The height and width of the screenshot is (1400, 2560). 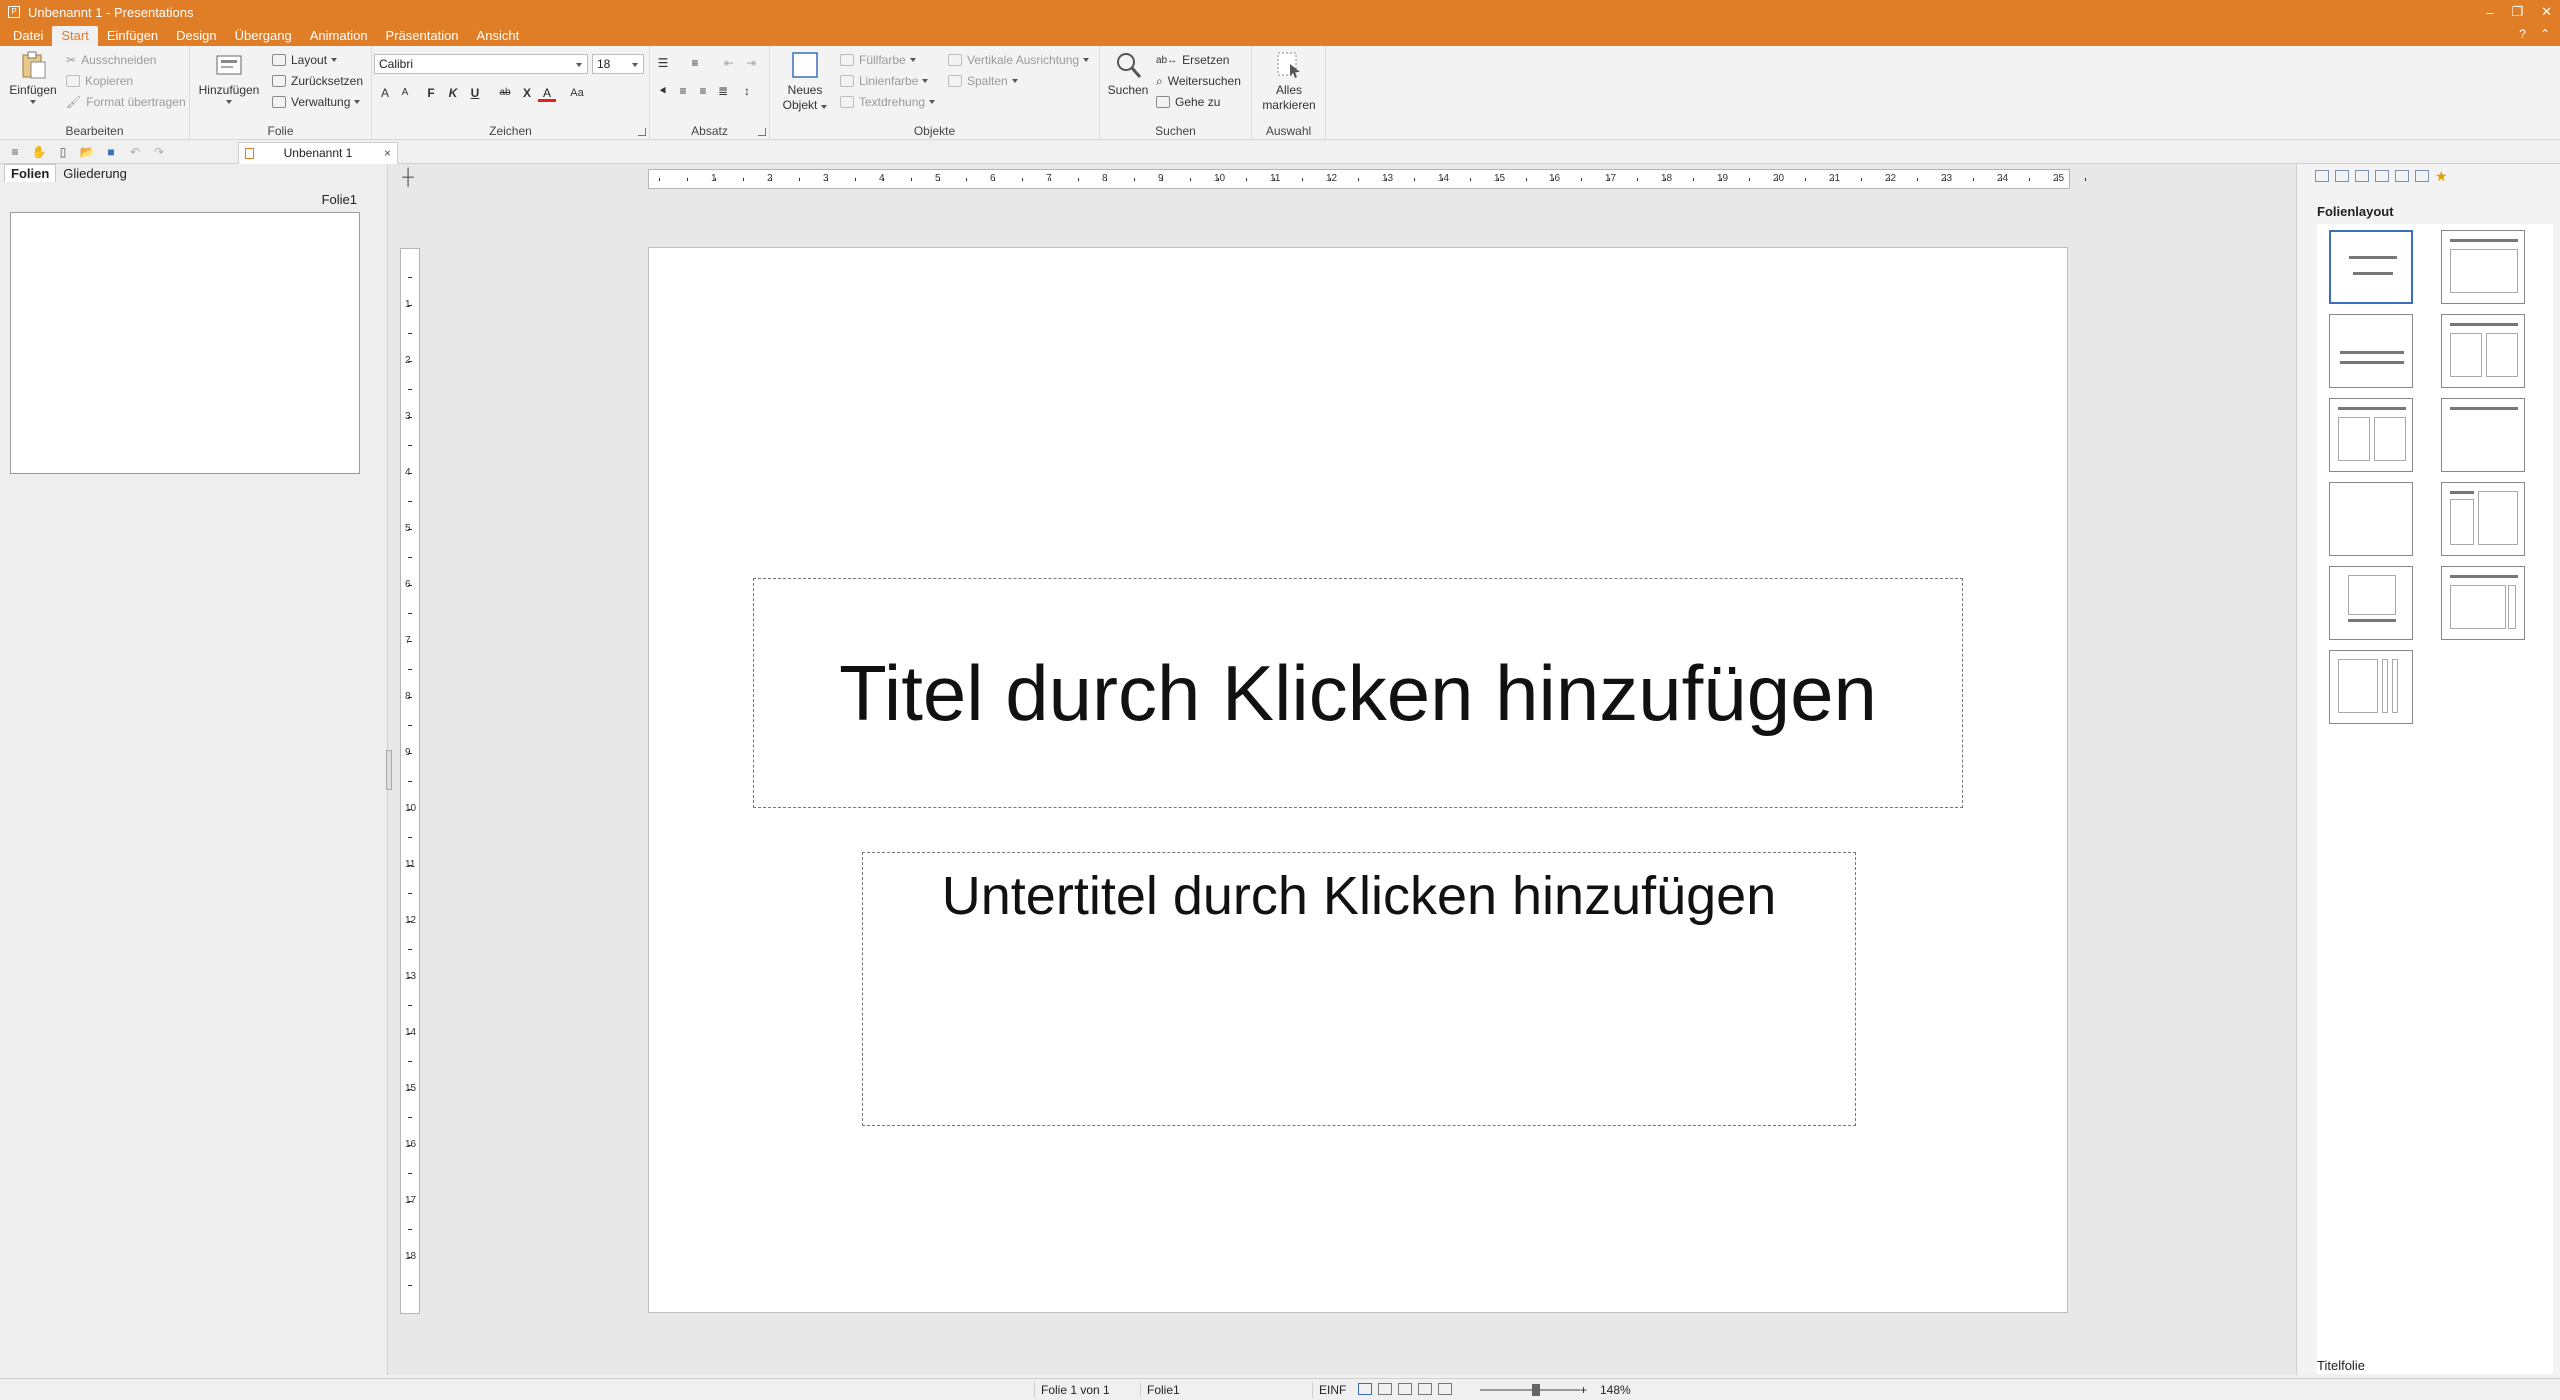 What do you see at coordinates (663, 91) in the screenshot?
I see `align-left-button: ⯇` at bounding box center [663, 91].